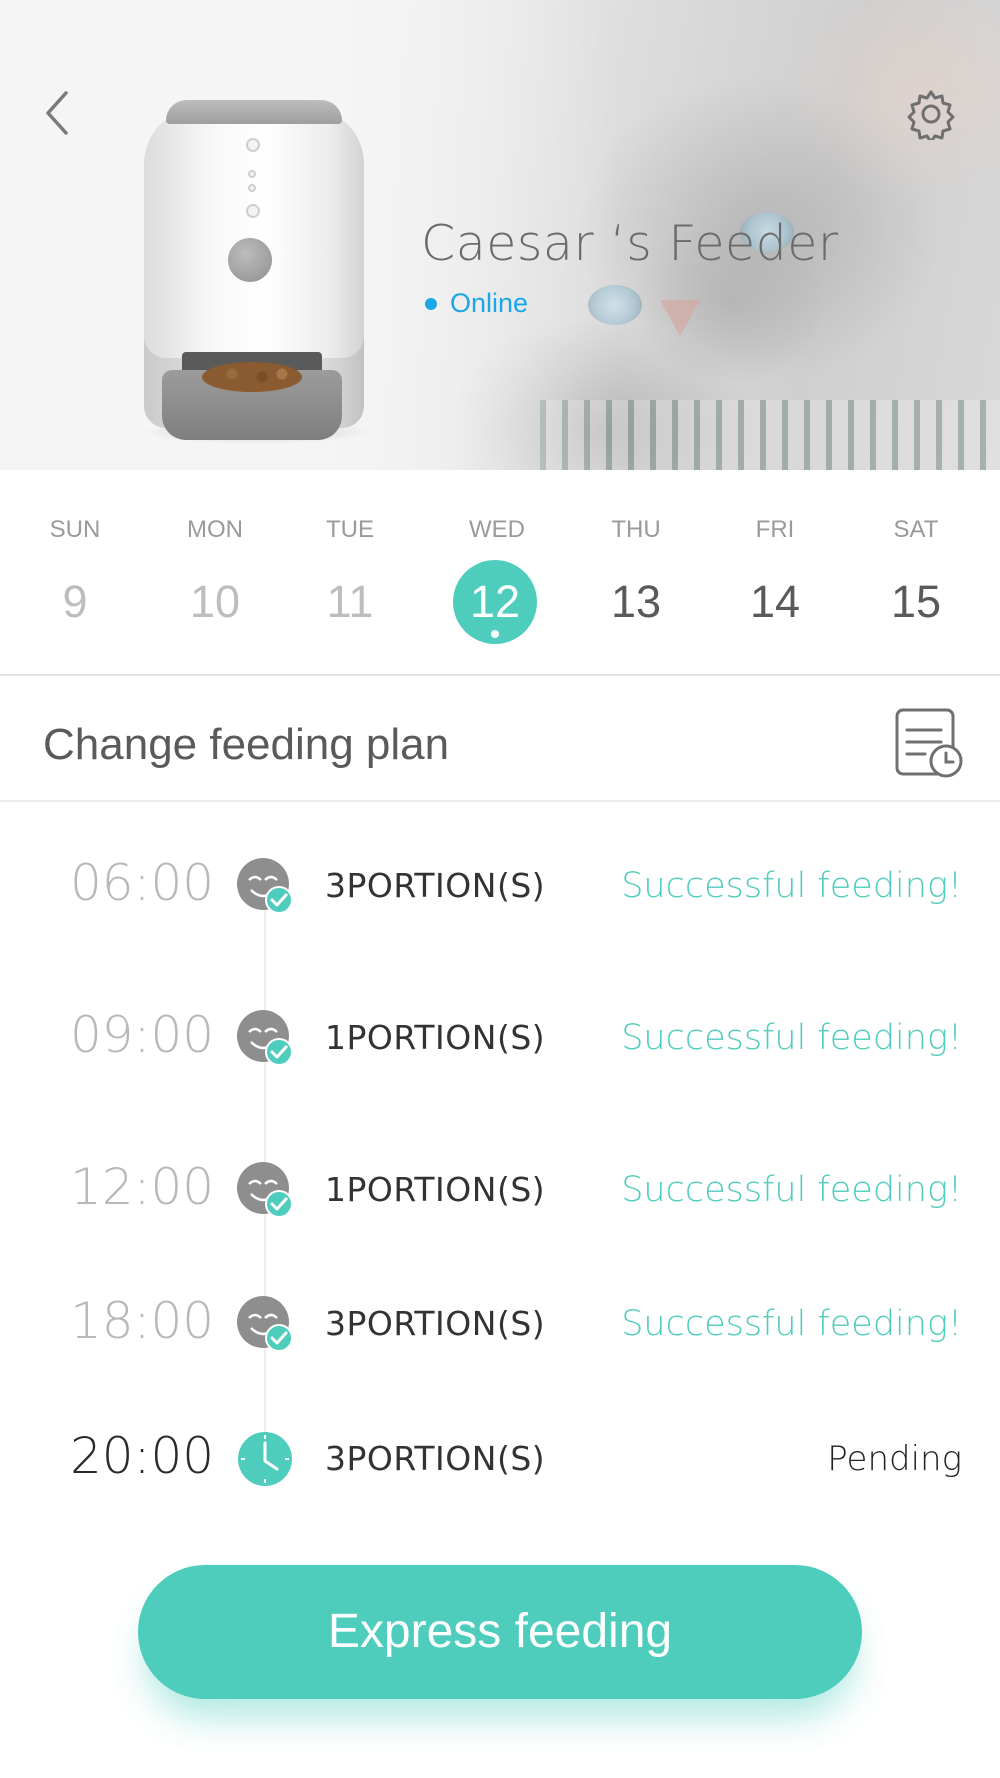 The image size is (1000, 1778). I want to click on express-feeding-button: Express feeding, so click(500, 1632).